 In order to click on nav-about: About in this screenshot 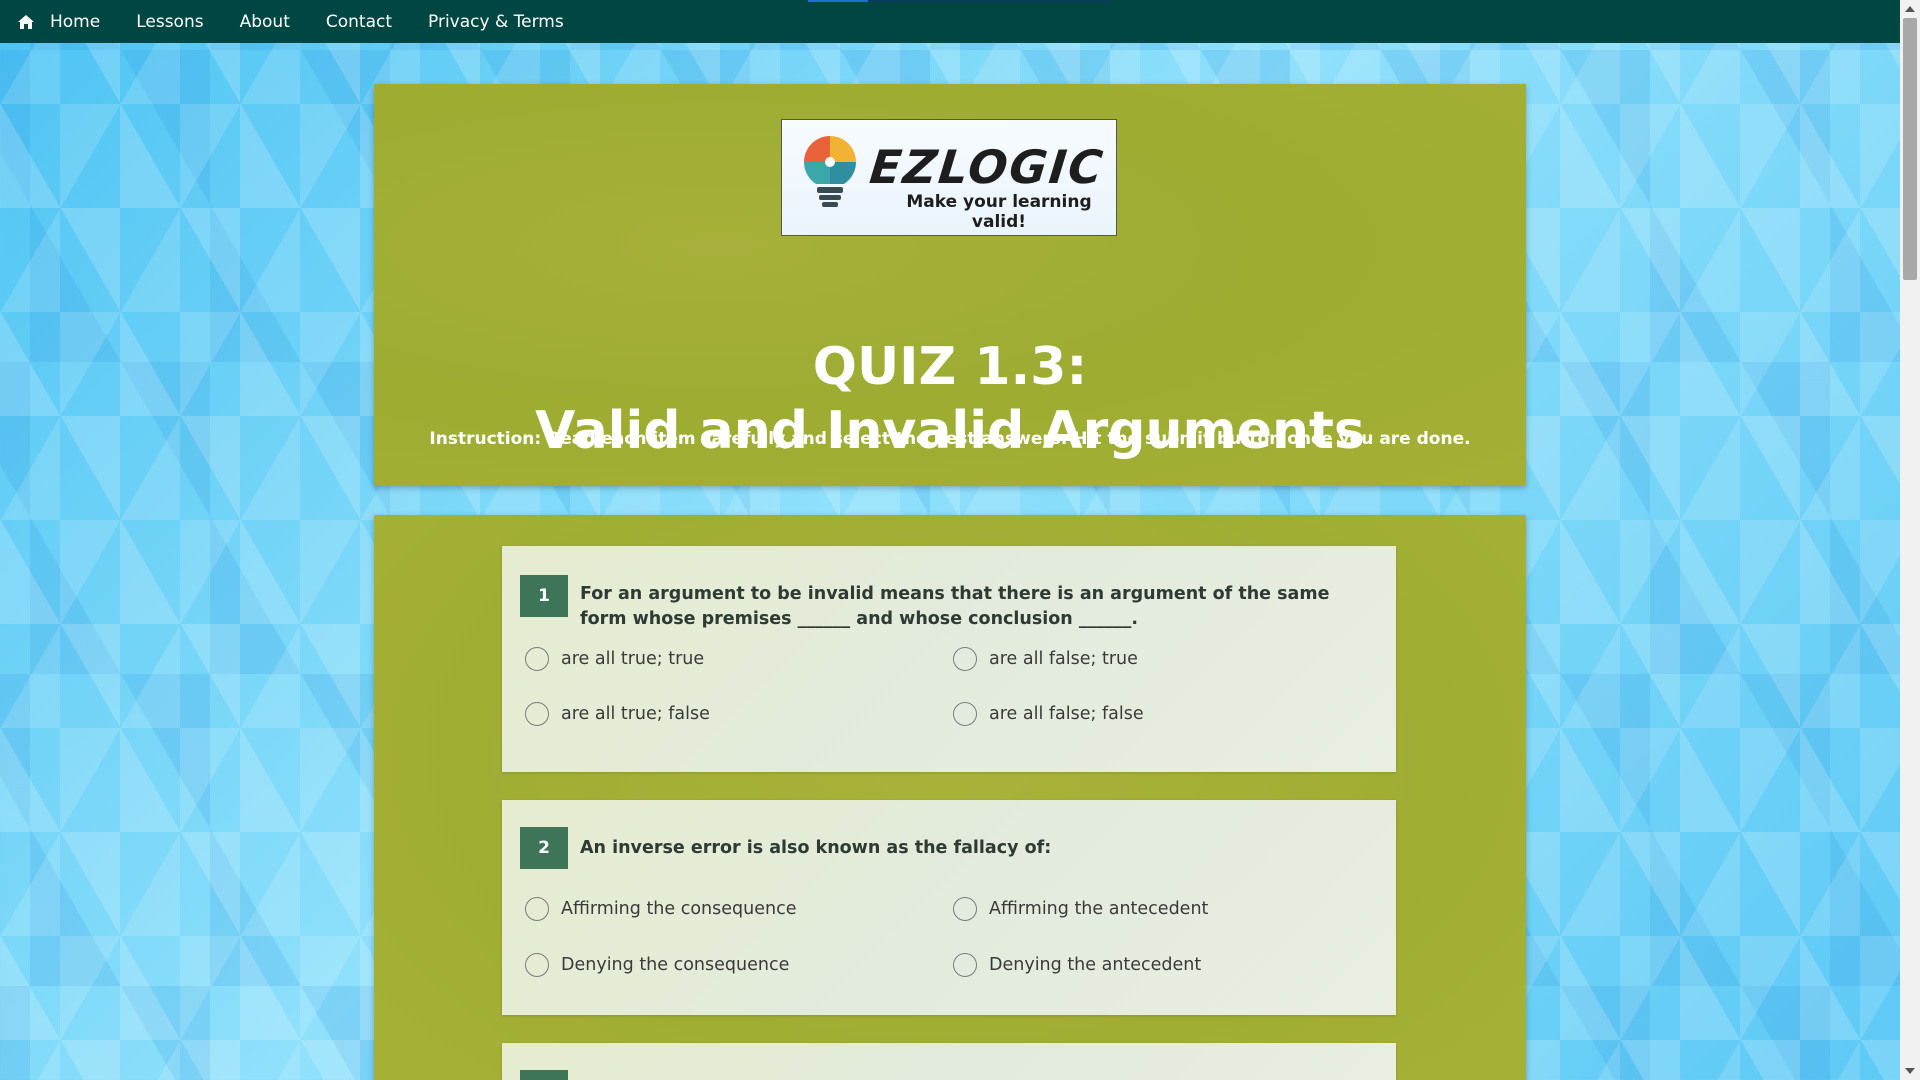, I will do `click(265, 21)`.